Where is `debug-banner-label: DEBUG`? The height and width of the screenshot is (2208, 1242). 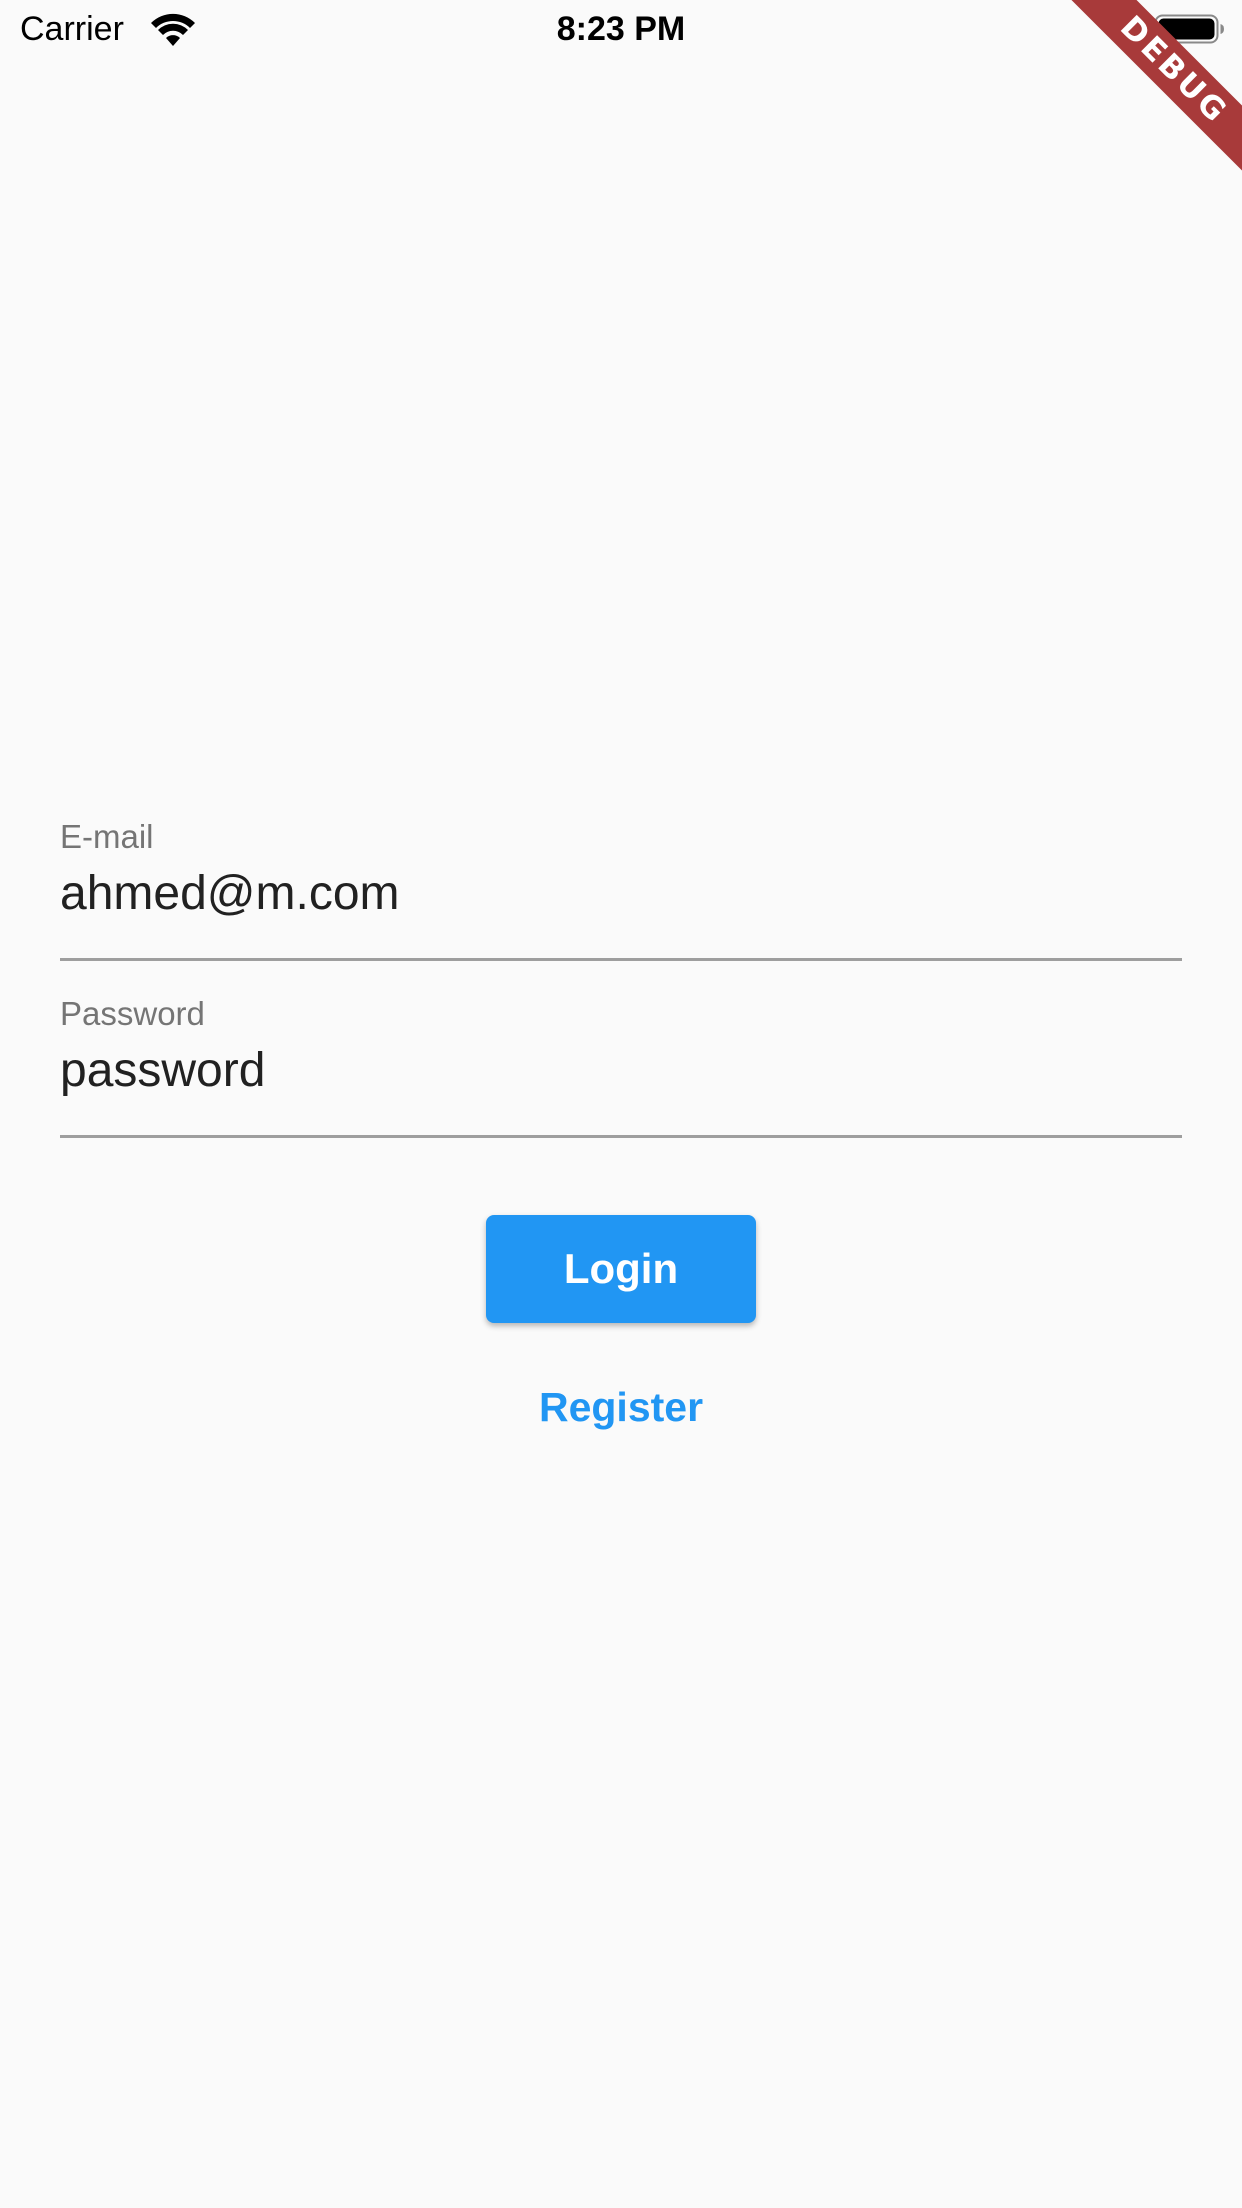
debug-banner-label: DEBUG is located at coordinates (1153, 89).